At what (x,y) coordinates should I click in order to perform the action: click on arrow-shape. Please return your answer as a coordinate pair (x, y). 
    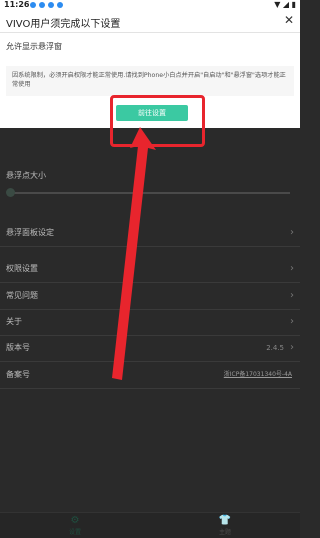
    Looking at the image, I should click on (134, 253).